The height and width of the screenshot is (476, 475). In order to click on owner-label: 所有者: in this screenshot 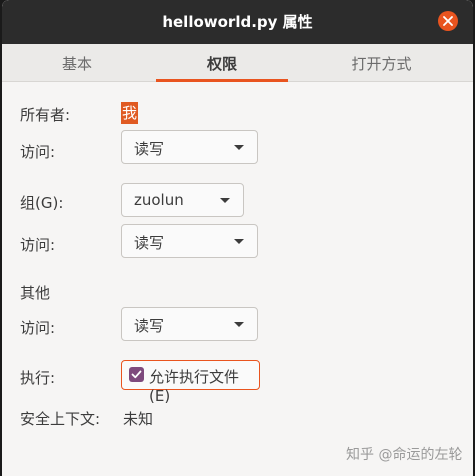, I will do `click(45, 115)`.